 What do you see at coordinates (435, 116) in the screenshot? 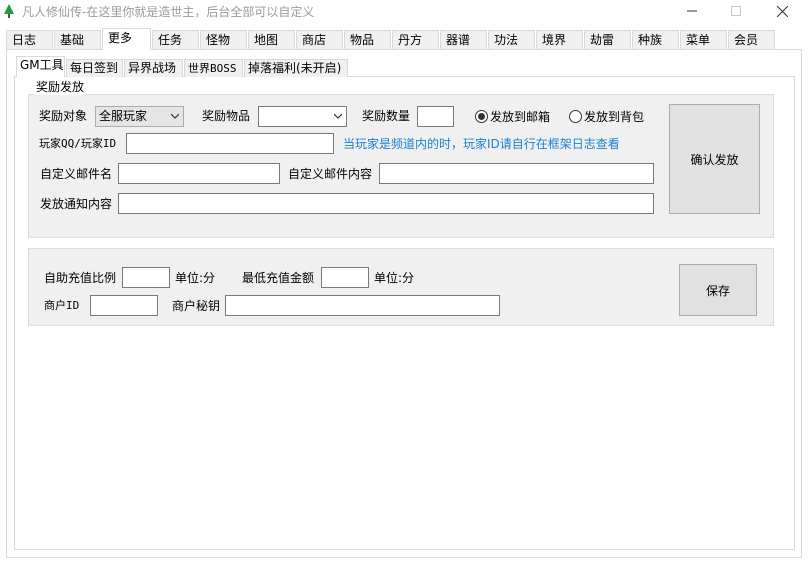
I see `reward-quantity-input` at bounding box center [435, 116].